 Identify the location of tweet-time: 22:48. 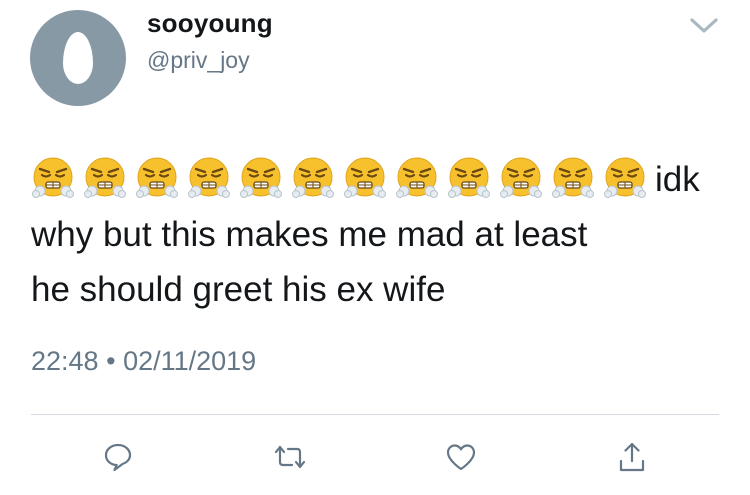
(65, 361).